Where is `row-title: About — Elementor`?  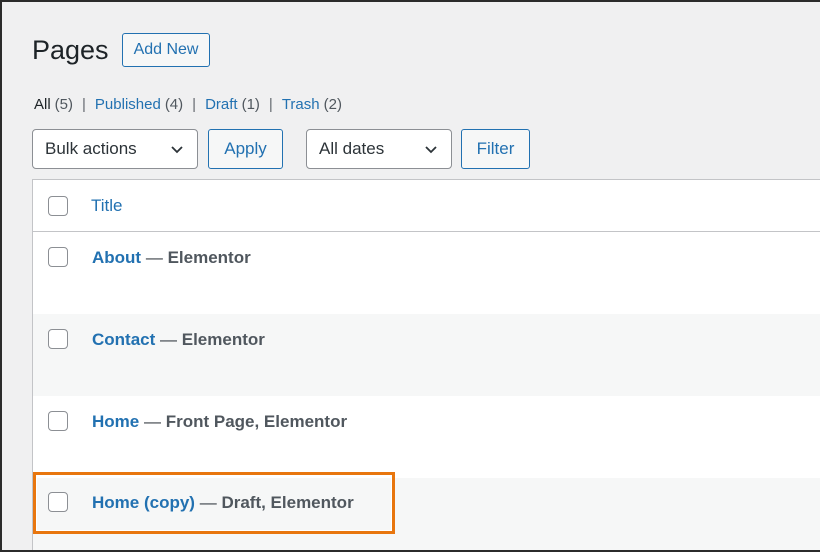
row-title: About — Elementor is located at coordinates (171, 257).